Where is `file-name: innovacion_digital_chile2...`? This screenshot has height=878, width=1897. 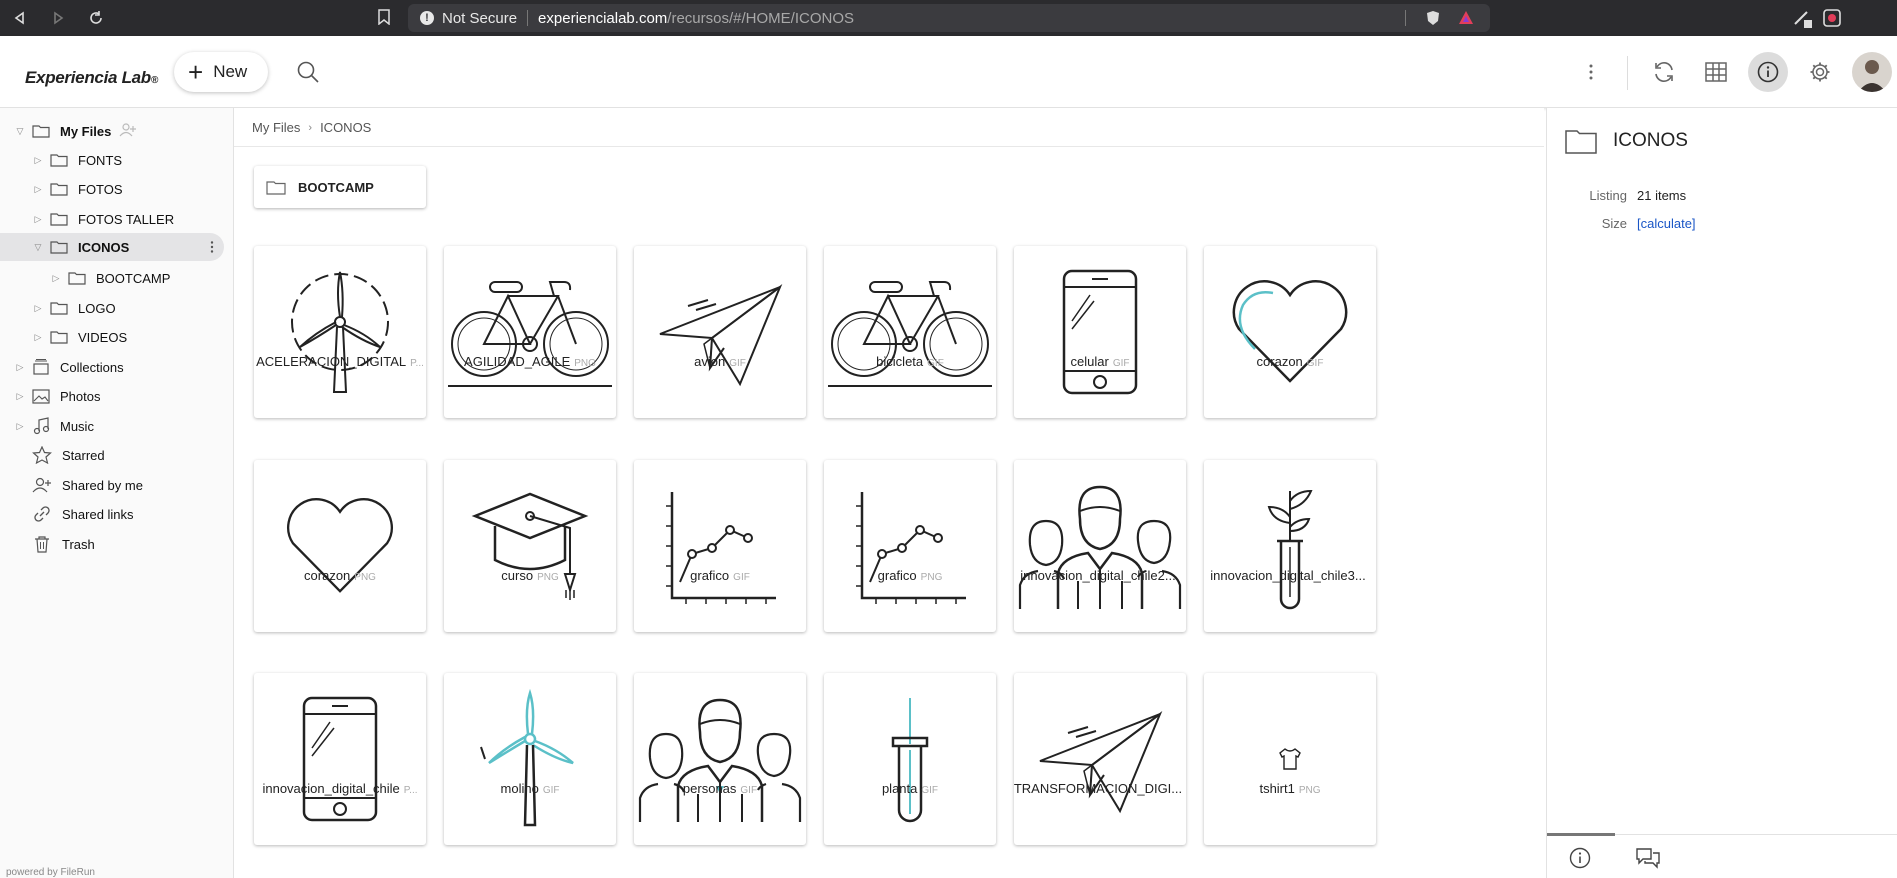 file-name: innovacion_digital_chile2... is located at coordinates (1100, 575).